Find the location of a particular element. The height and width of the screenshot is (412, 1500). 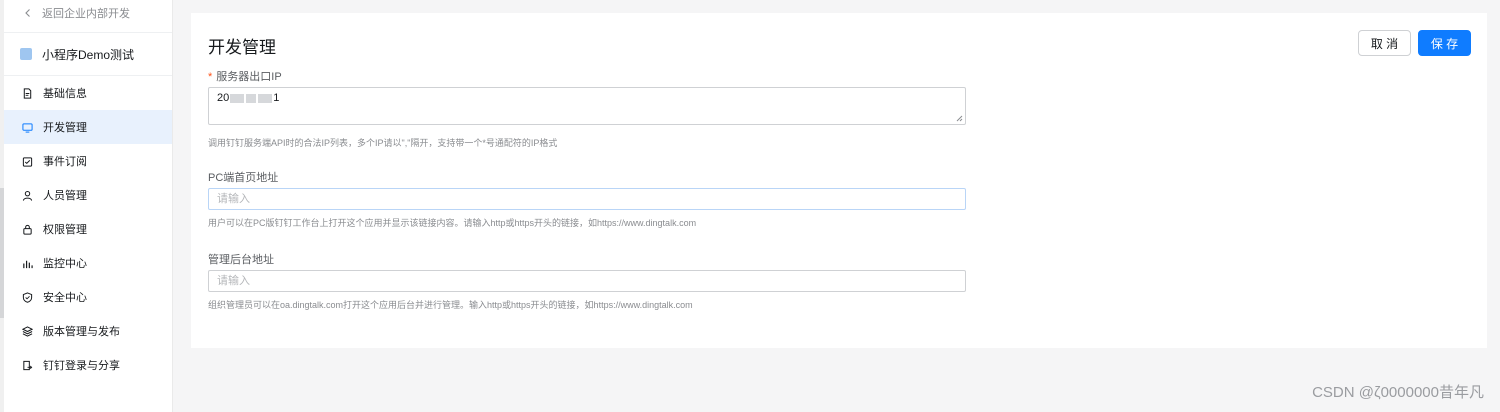

pc-home-label: PC端首页地址 is located at coordinates (243, 178).